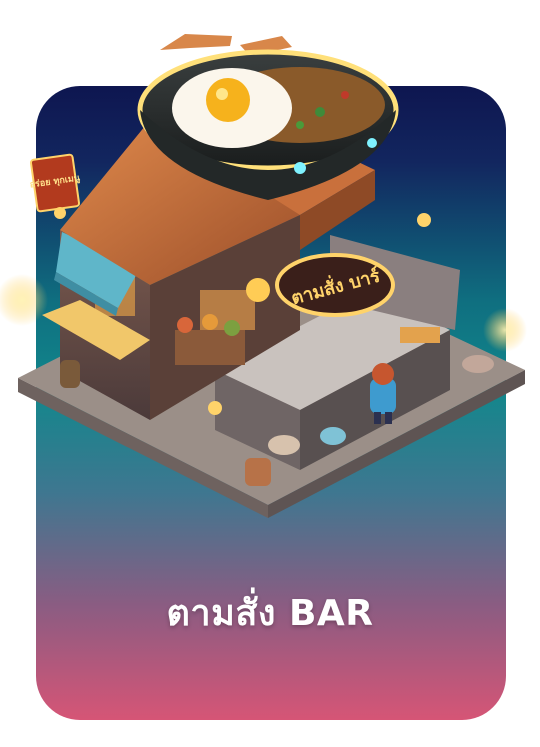 The width and height of the screenshot is (540, 747). What do you see at coordinates (55, 183) in the screenshot?
I see `side-sign: อร่อย ทุกเมนู` at bounding box center [55, 183].